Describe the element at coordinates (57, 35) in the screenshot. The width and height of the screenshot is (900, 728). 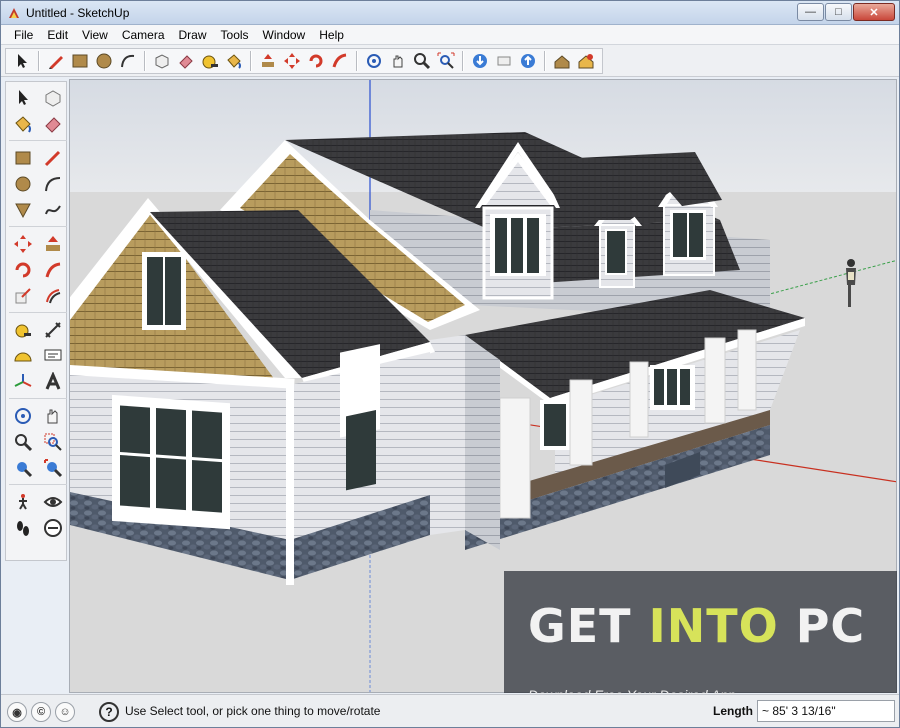
I see `menu-edit: Edit` at that location.